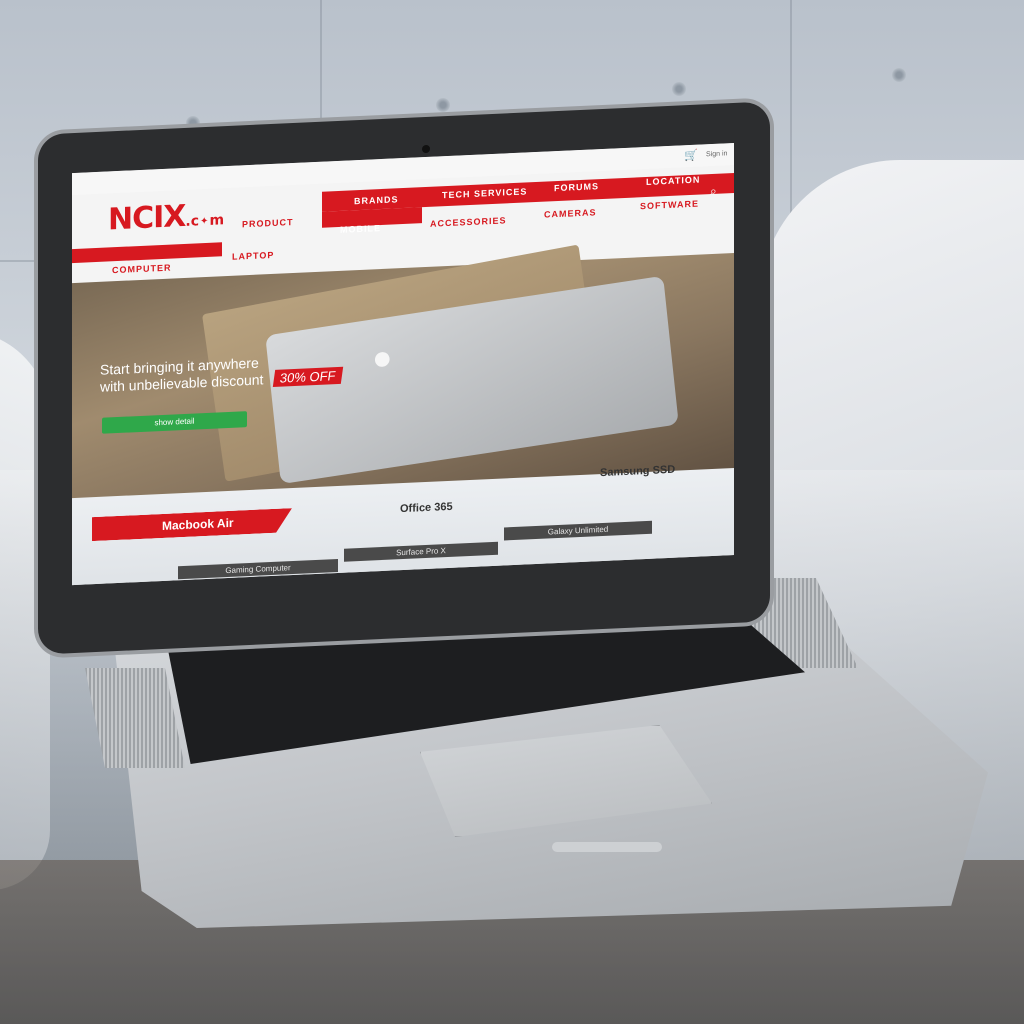  I want to click on site-logo: NCIX .c ✦ m, so click(166, 214).